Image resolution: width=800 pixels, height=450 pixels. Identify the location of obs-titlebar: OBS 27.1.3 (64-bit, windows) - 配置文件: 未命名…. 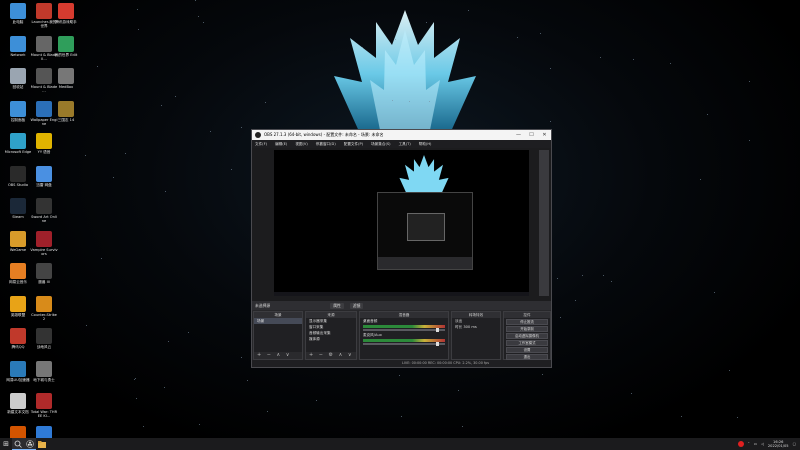
(401, 135).